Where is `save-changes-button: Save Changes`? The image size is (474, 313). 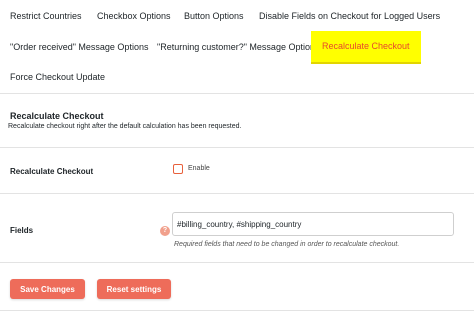 save-changes-button: Save Changes is located at coordinates (47, 289).